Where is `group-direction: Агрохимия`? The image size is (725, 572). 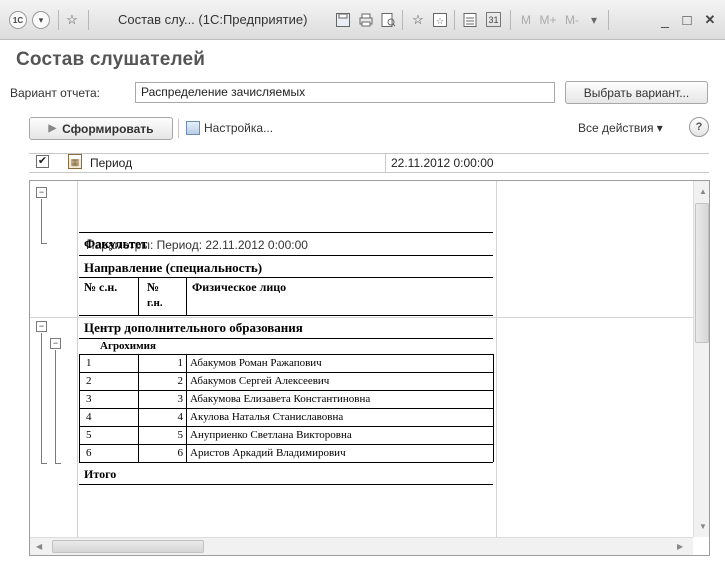
group-direction: Агрохимия is located at coordinates (128, 346).